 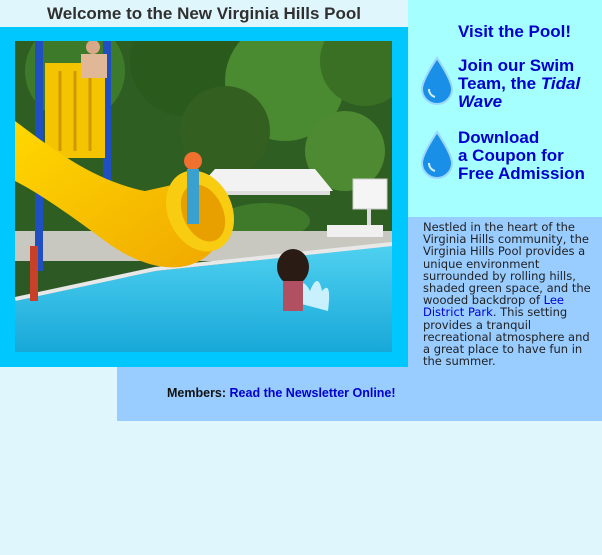 What do you see at coordinates (521, 173) in the screenshot?
I see `coupon-line3: Free Admission` at bounding box center [521, 173].